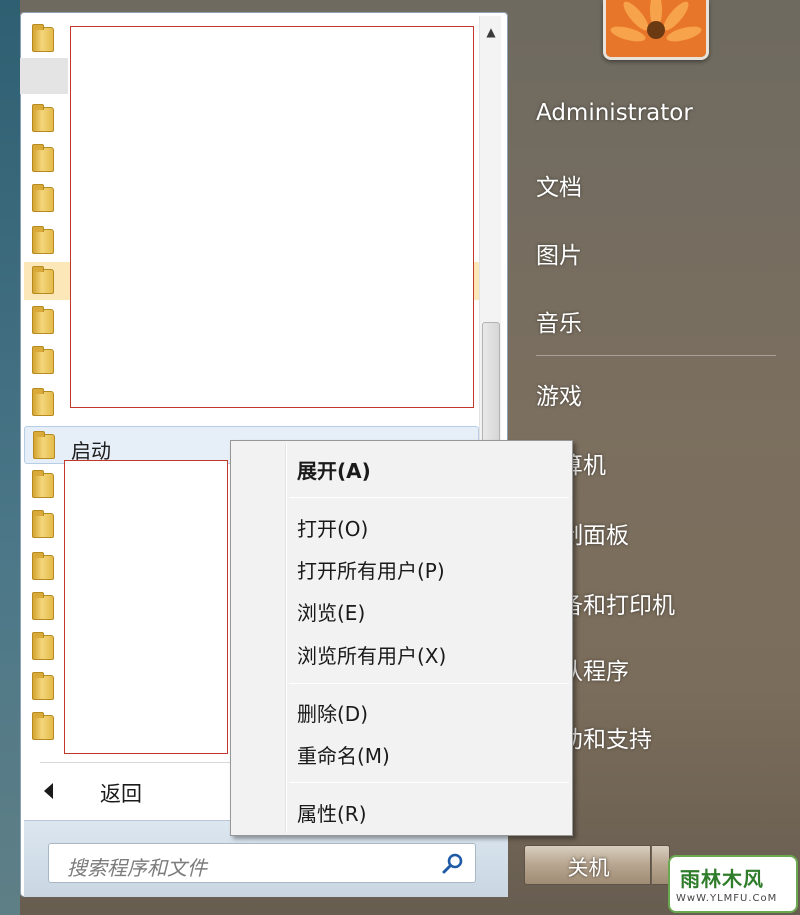  What do you see at coordinates (44, 76) in the screenshot?
I see `truncated-item-block` at bounding box center [44, 76].